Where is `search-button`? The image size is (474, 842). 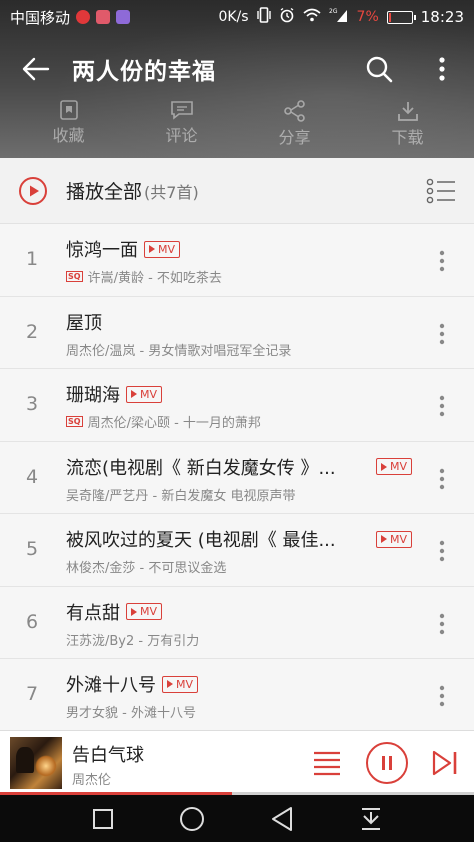
search-button is located at coordinates (379, 69).